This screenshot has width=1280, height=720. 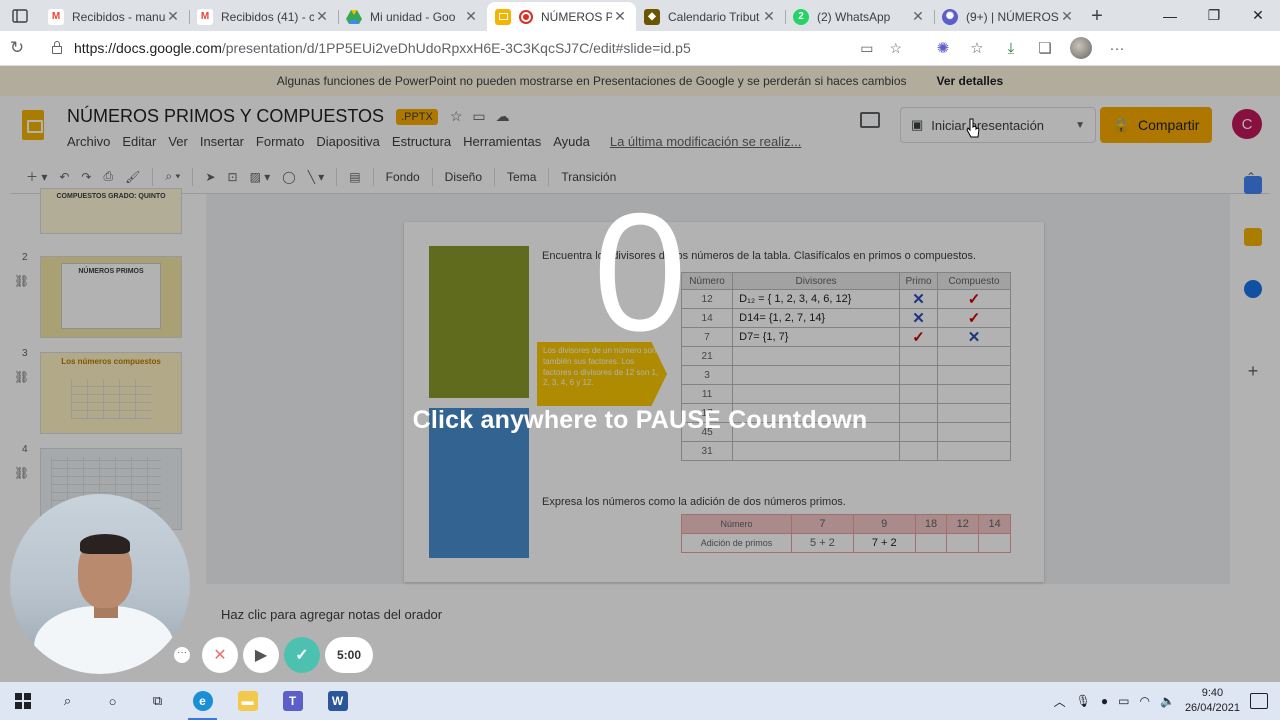 What do you see at coordinates (859, 16) in the screenshot?
I see `browser-tab-5: 2 (2) WhatsApp ✕` at bounding box center [859, 16].